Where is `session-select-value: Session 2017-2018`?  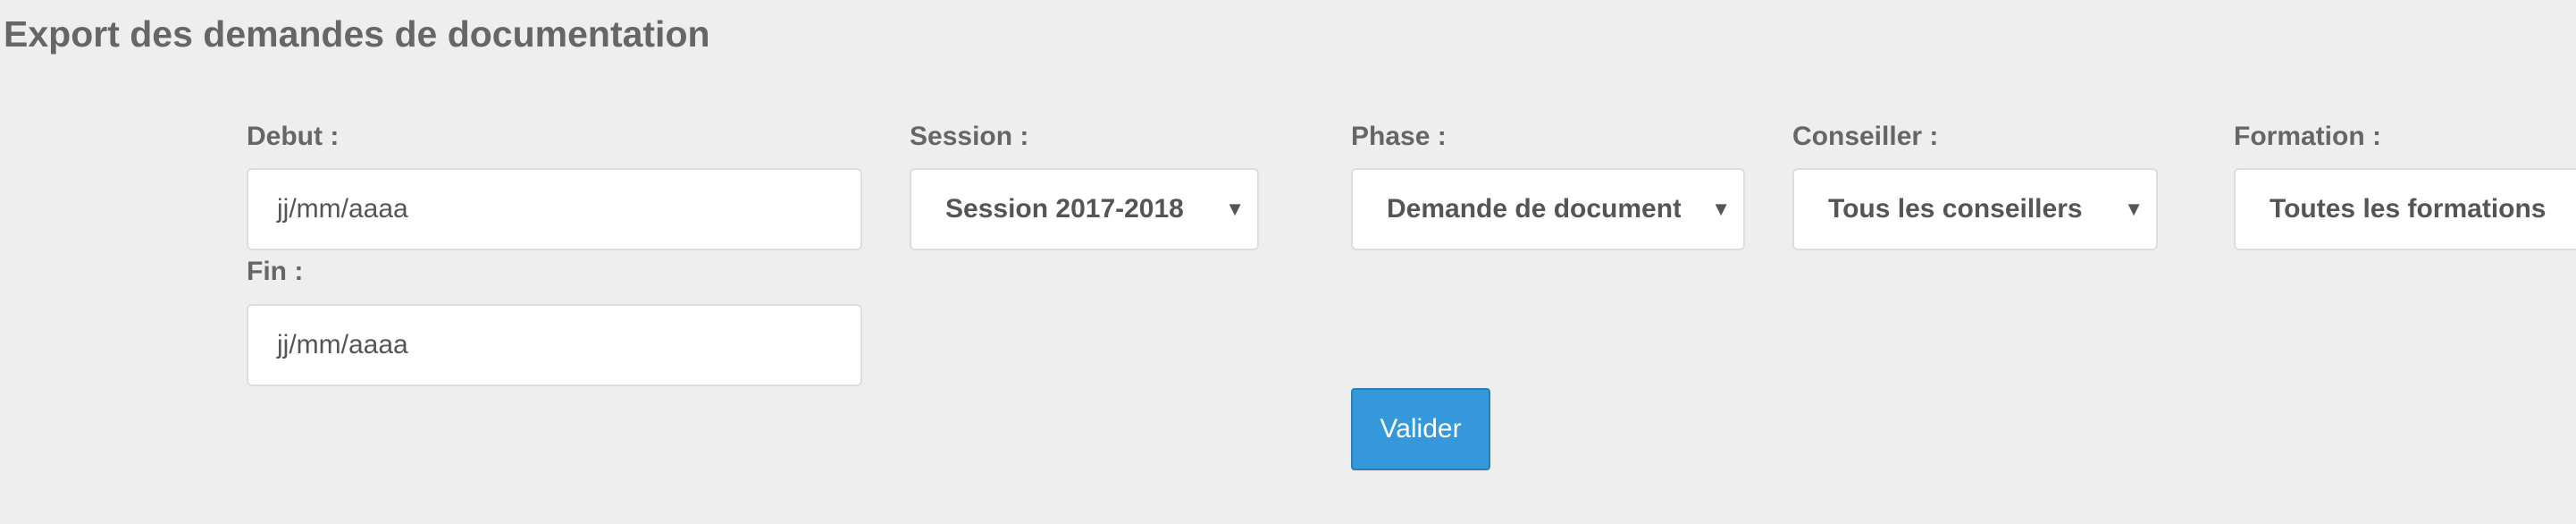
session-select-value: Session 2017-2018 is located at coordinates (1064, 209).